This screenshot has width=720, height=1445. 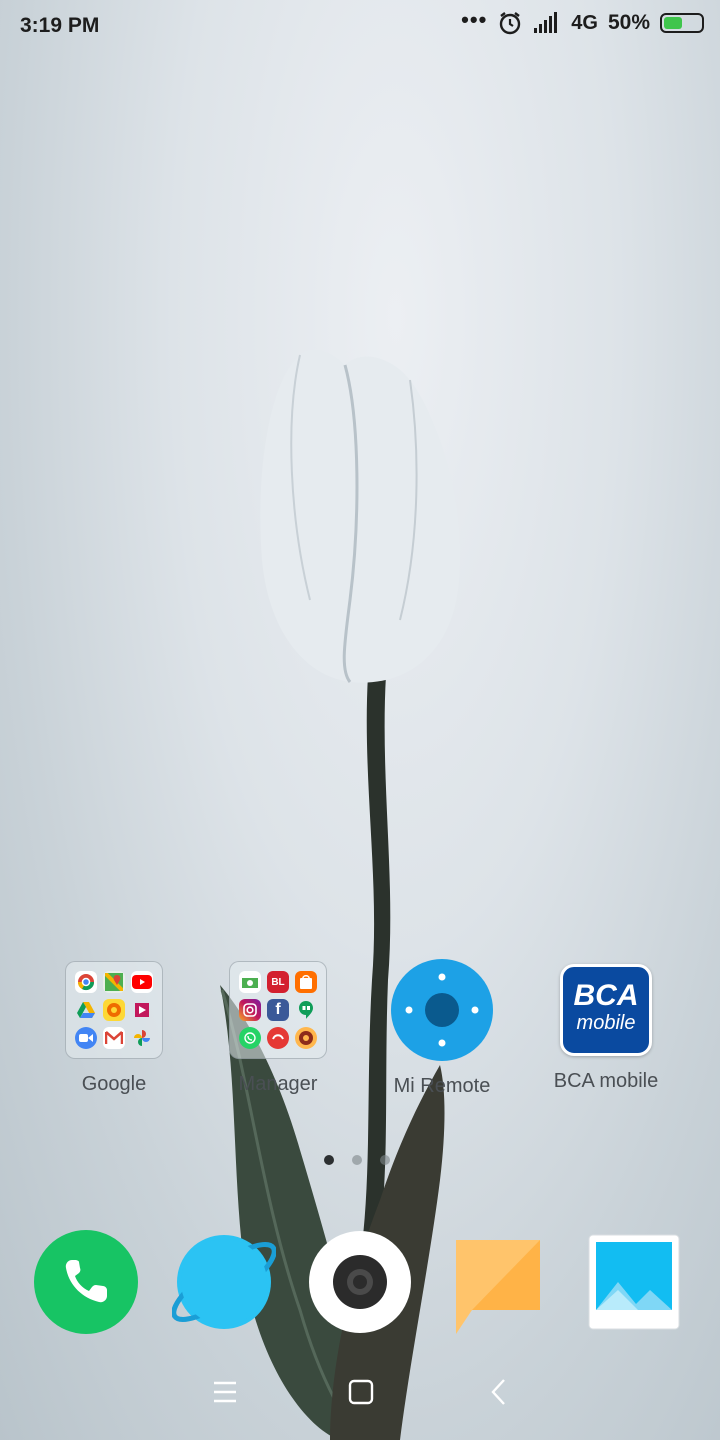 I want to click on bca-mobile-icon: BCA mobile, so click(x=606, y=1010).